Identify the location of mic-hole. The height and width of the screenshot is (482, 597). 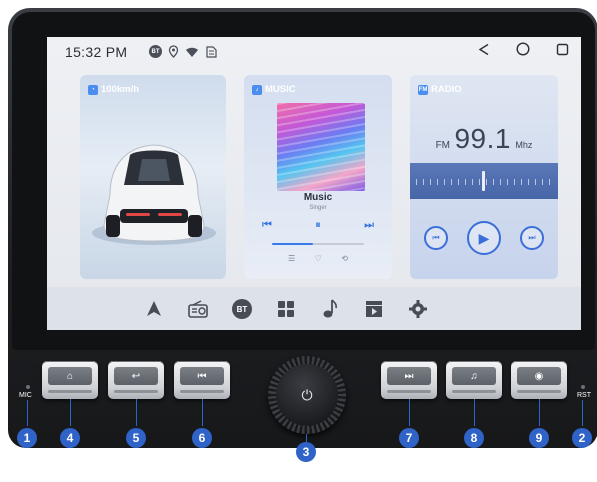
(28, 387).